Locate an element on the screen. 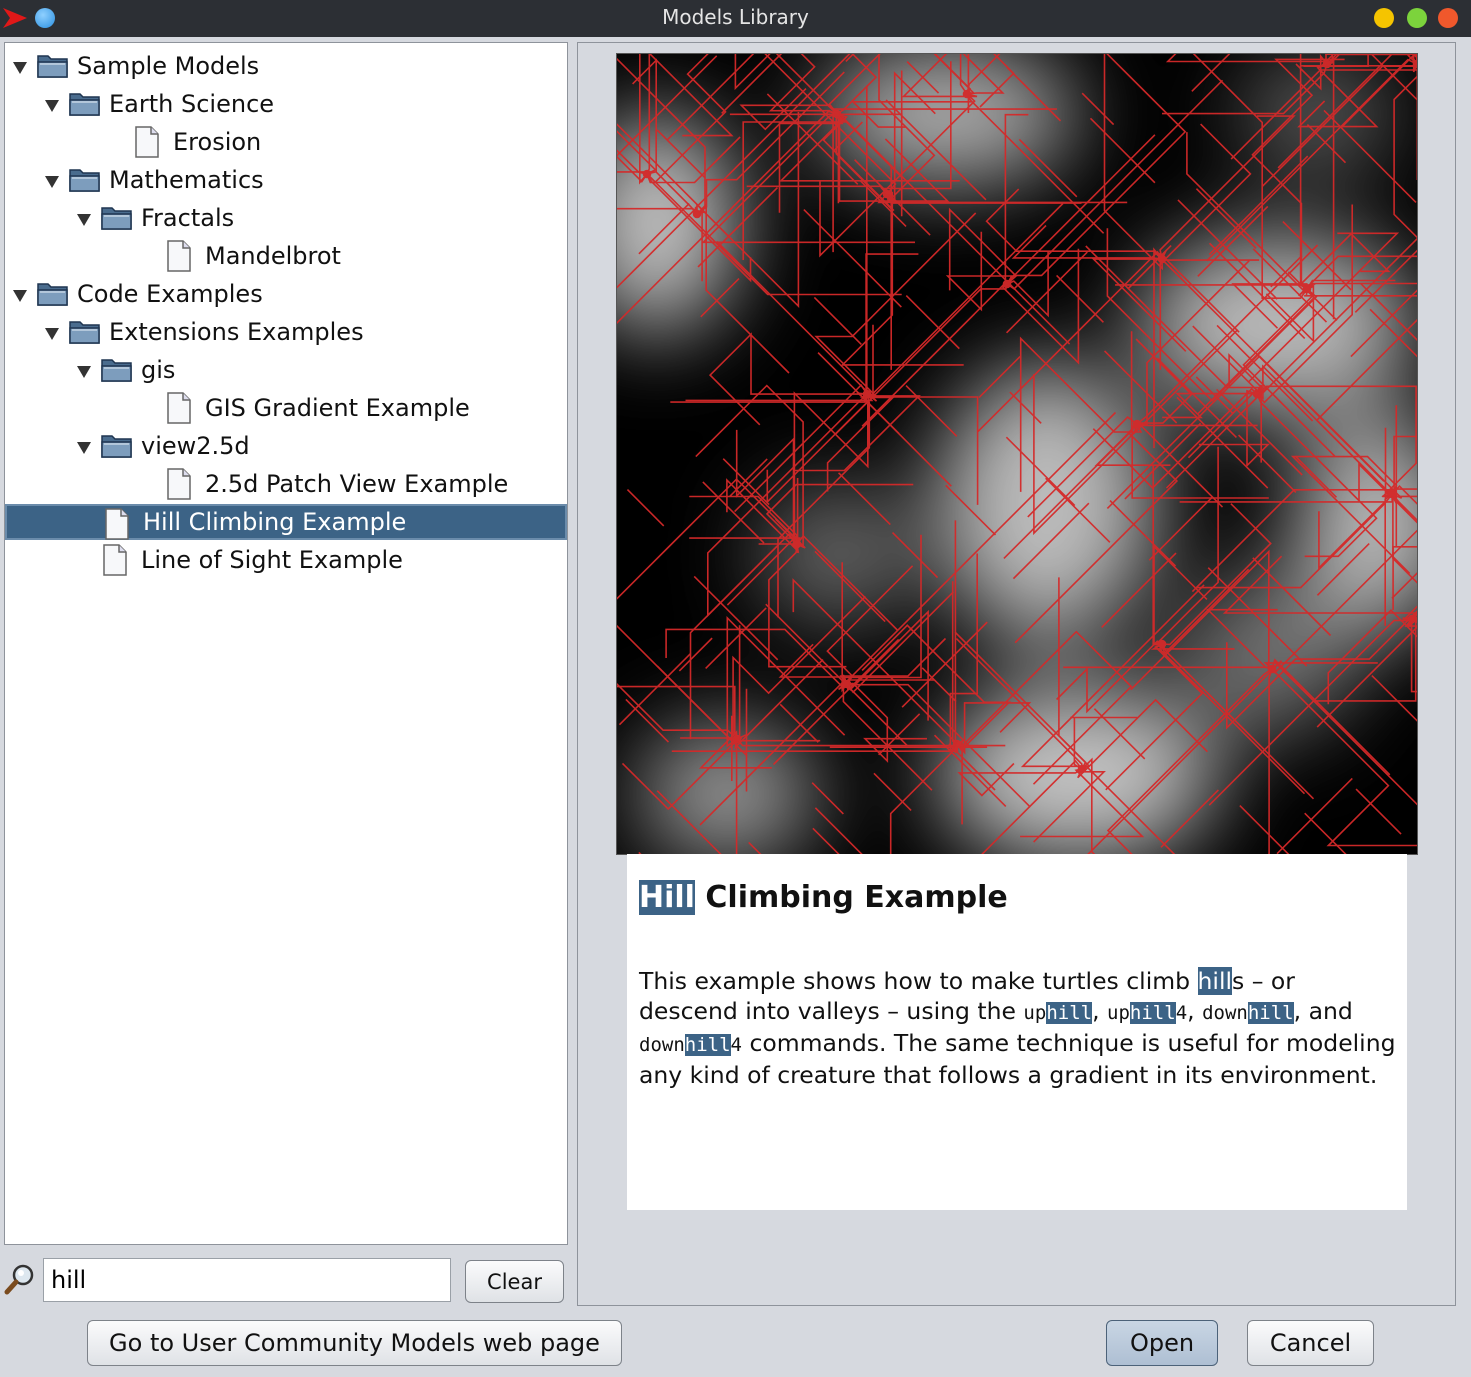 This screenshot has width=1471, height=1377. tree-item: Extensions Examples is located at coordinates (286, 332).